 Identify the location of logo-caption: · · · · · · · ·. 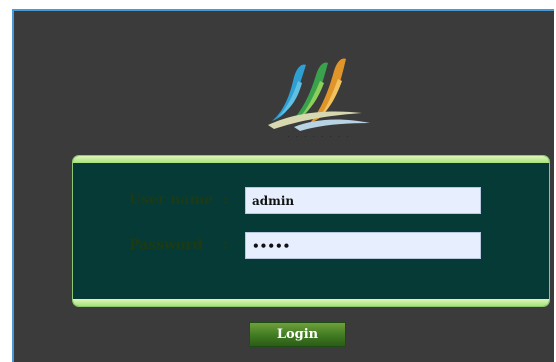
(319, 137).